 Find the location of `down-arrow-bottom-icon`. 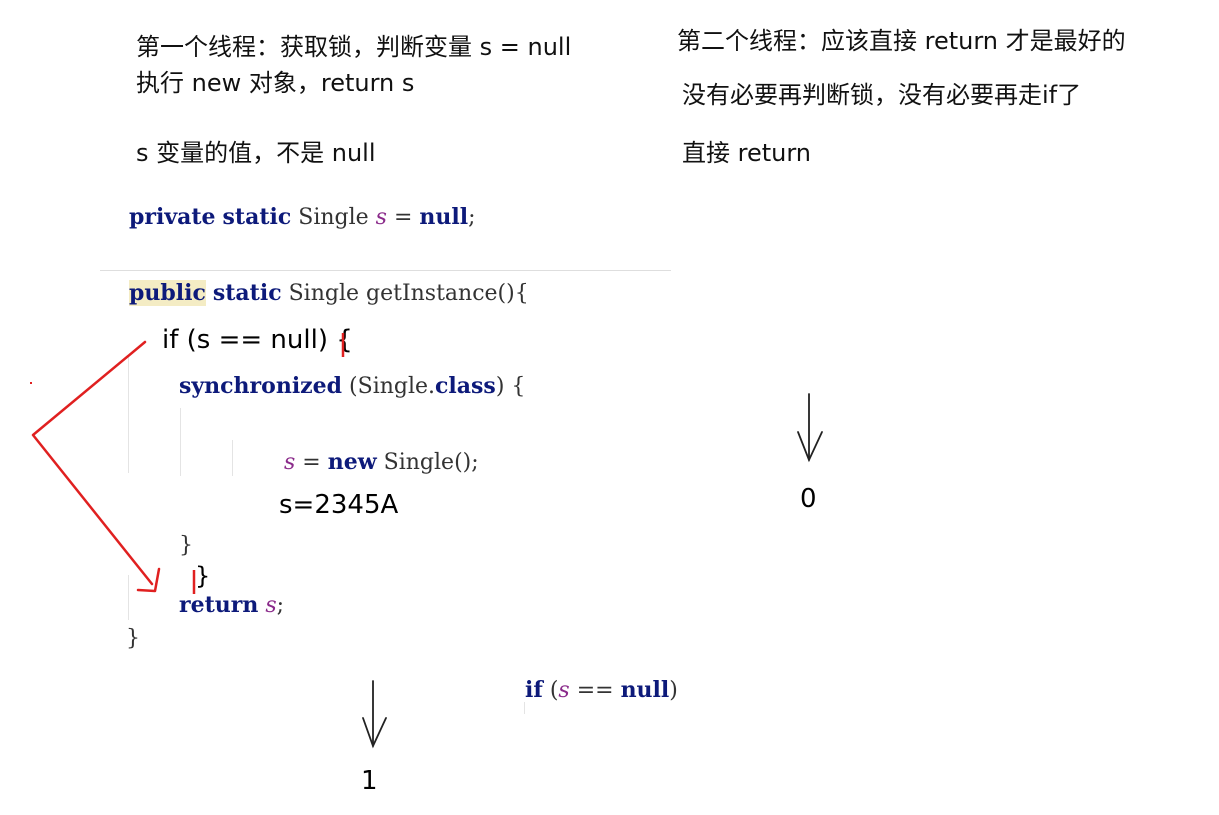

down-arrow-bottom-icon is located at coordinates (374, 714).